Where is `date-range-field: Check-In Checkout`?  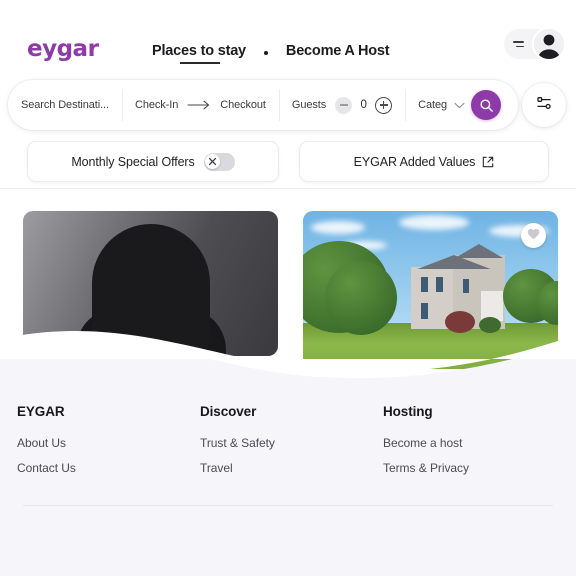 date-range-field: Check-In Checkout is located at coordinates (200, 105).